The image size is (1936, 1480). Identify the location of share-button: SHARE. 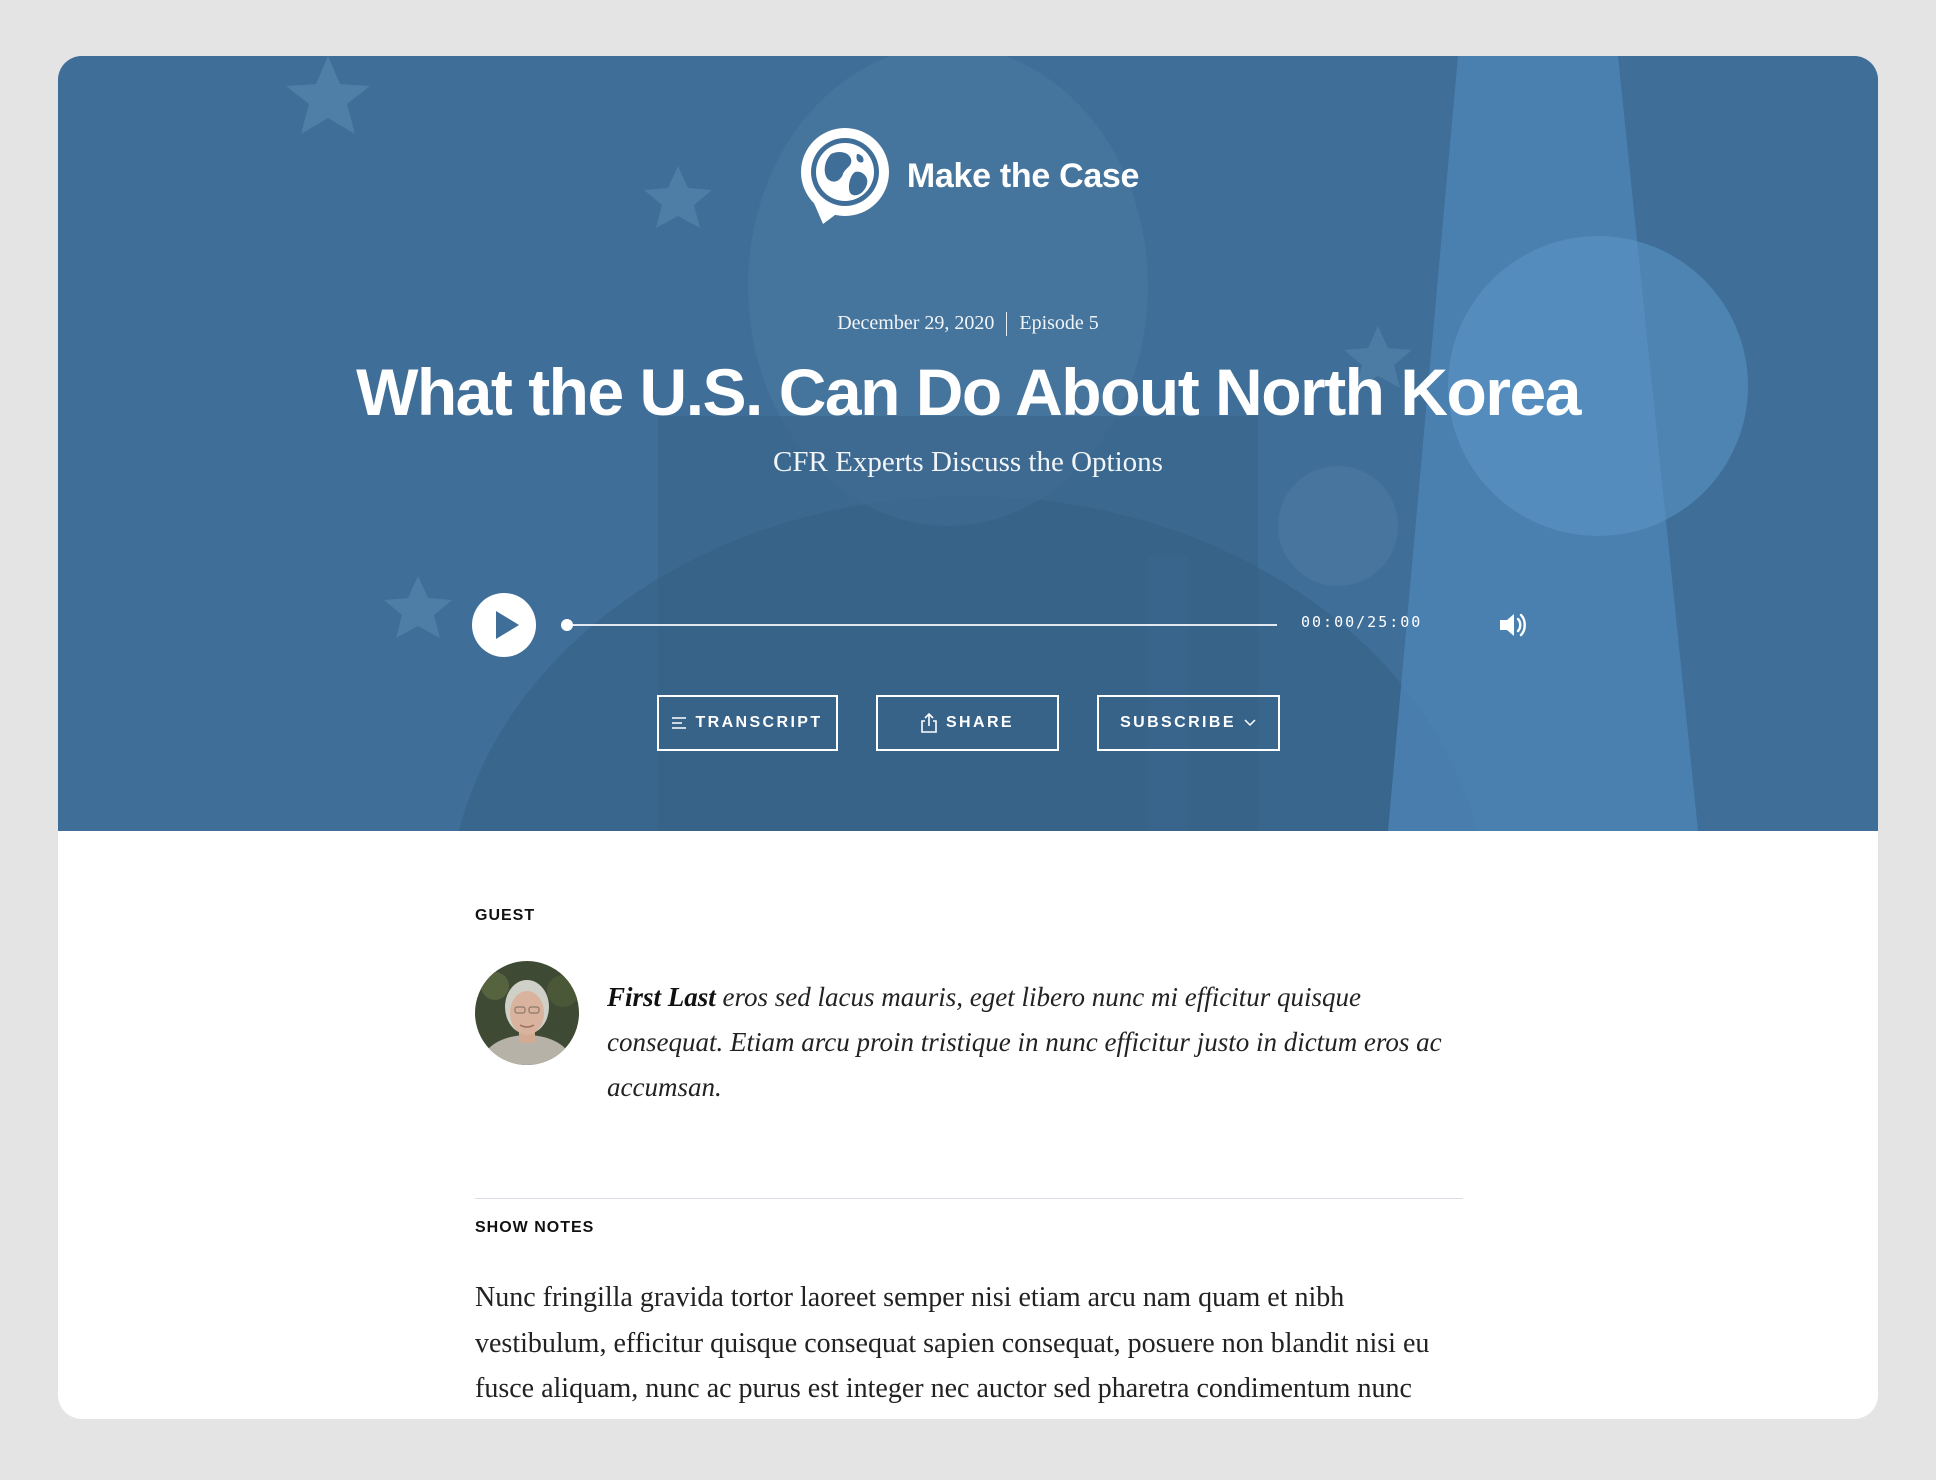
(967, 723).